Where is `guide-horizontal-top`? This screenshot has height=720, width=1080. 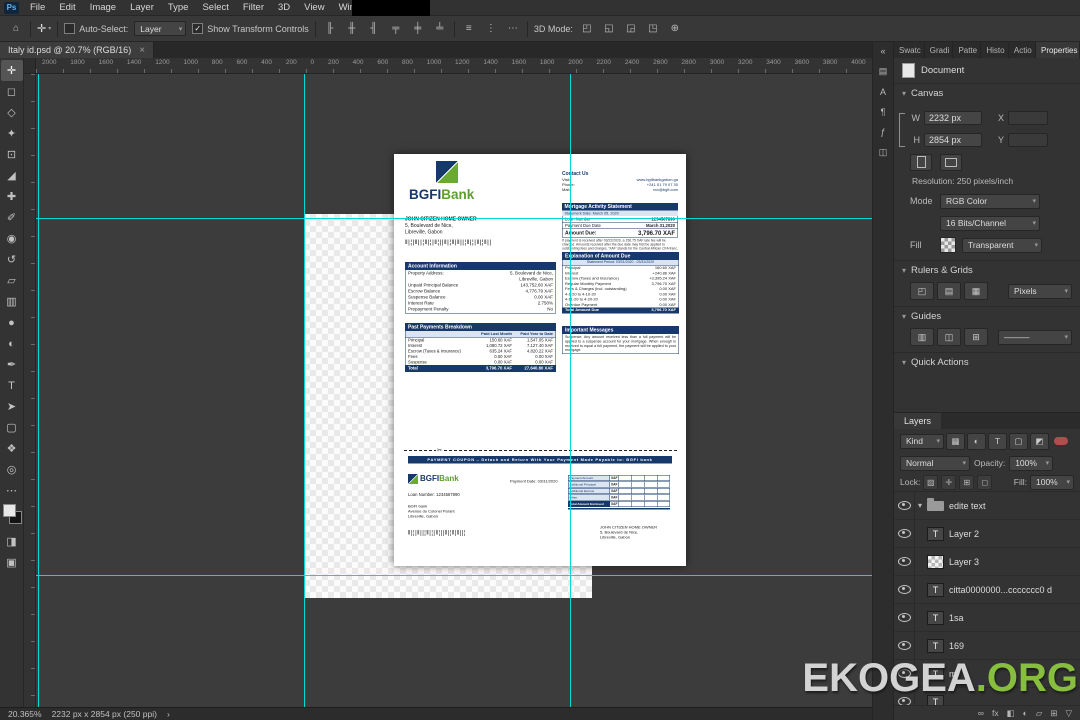
guide-horizontal-top is located at coordinates (454, 218).